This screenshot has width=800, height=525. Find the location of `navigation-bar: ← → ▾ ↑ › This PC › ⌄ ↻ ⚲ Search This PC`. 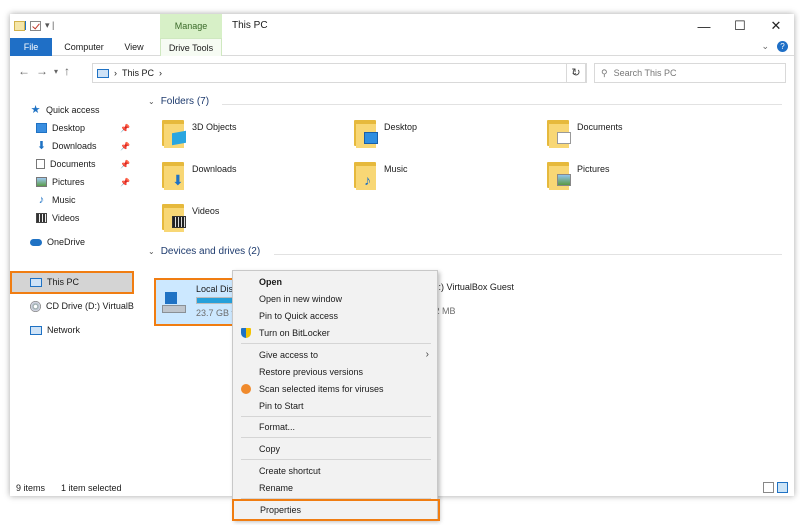

navigation-bar: ← → ▾ ↑ › This PC › ⌄ ↻ ⚲ Search This PC is located at coordinates (402, 73).